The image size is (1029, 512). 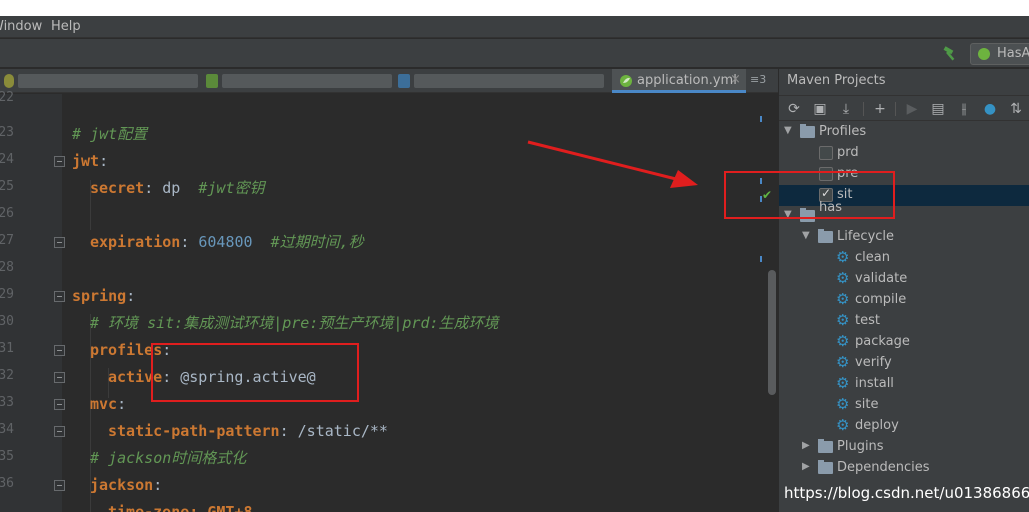 I want to click on hammer-icon, so click(x=950, y=54).